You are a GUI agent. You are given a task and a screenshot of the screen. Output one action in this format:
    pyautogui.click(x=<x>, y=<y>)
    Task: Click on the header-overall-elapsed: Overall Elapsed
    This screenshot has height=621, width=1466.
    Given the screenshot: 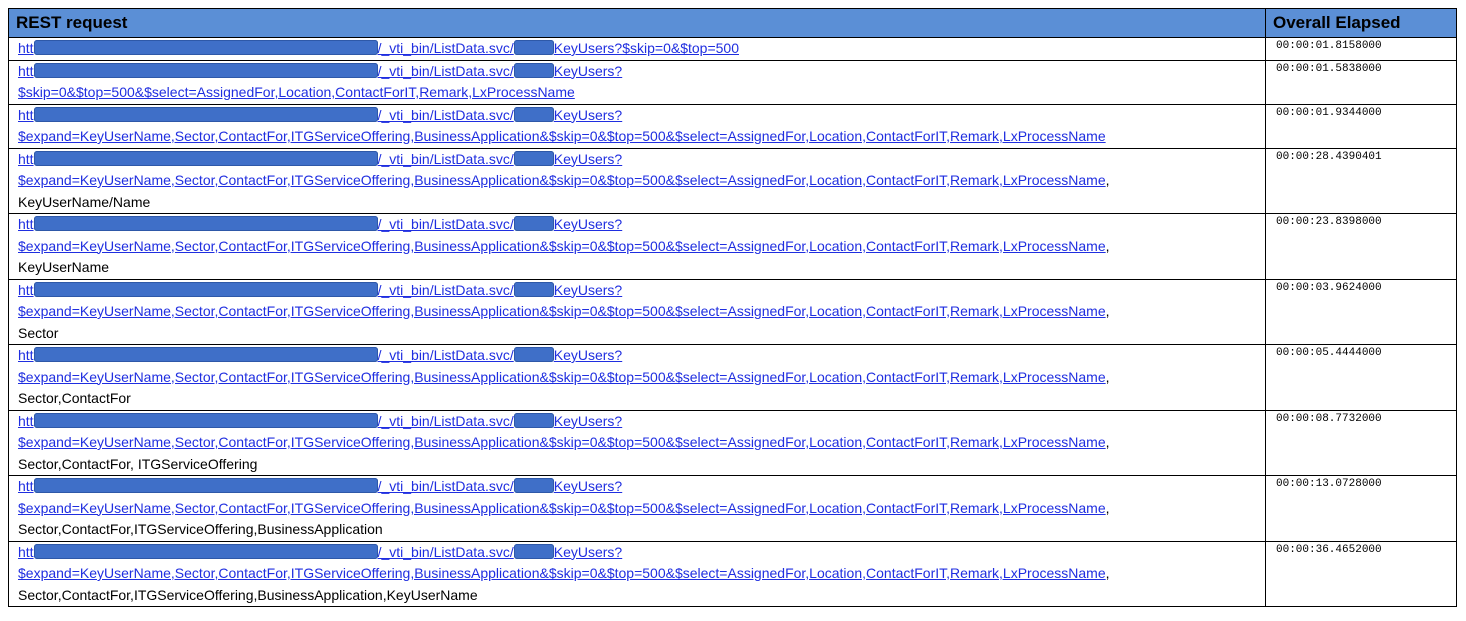 What is the action you would take?
    pyautogui.click(x=1361, y=23)
    